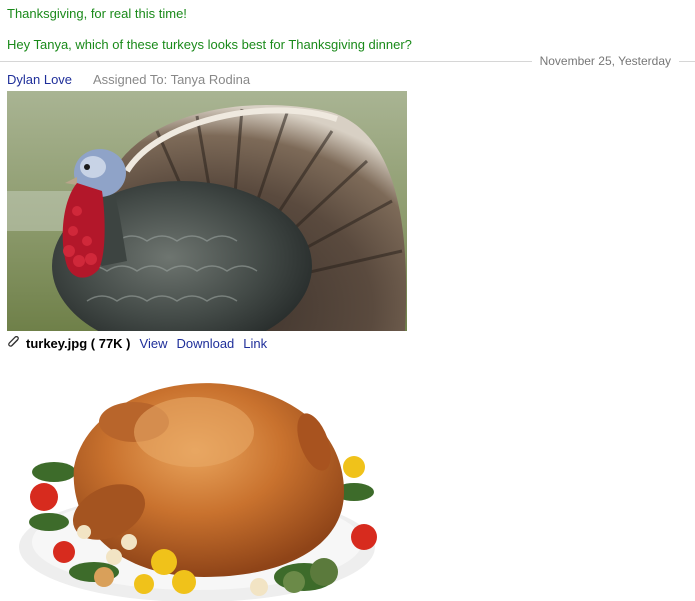 This screenshot has height=601, width=695. What do you see at coordinates (255, 343) in the screenshot?
I see `attachment-link-link: Link` at bounding box center [255, 343].